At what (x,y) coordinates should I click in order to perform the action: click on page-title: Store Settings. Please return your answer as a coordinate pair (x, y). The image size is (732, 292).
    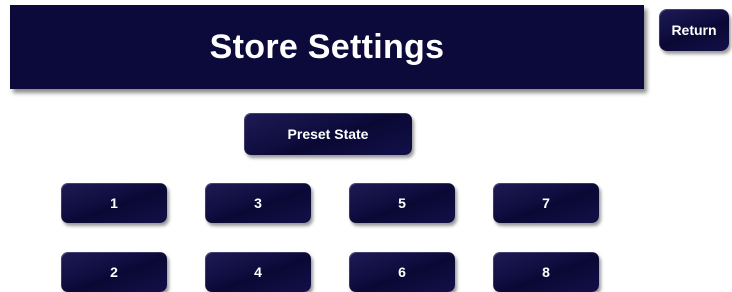
    Looking at the image, I should click on (327, 46).